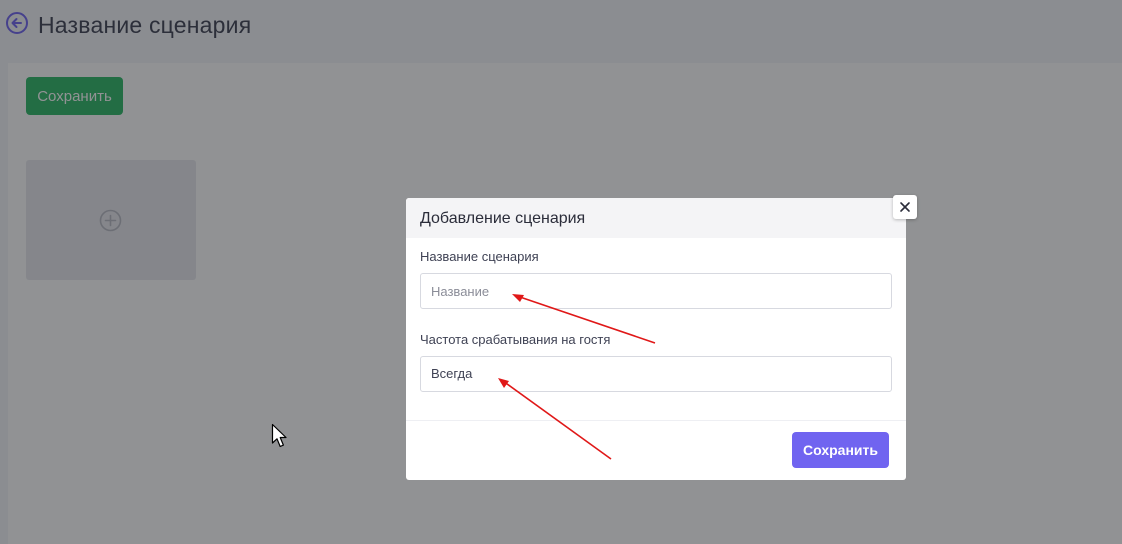 The height and width of the screenshot is (544, 1122). What do you see at coordinates (503, 218) in the screenshot?
I see `modal-title: Добавление сценария` at bounding box center [503, 218].